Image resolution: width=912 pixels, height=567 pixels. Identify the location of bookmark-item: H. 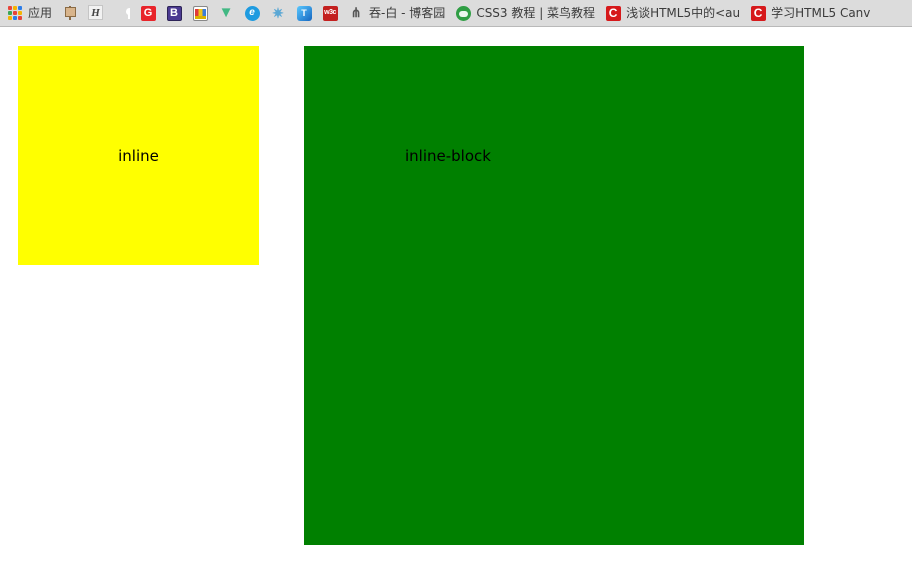
(96, 13).